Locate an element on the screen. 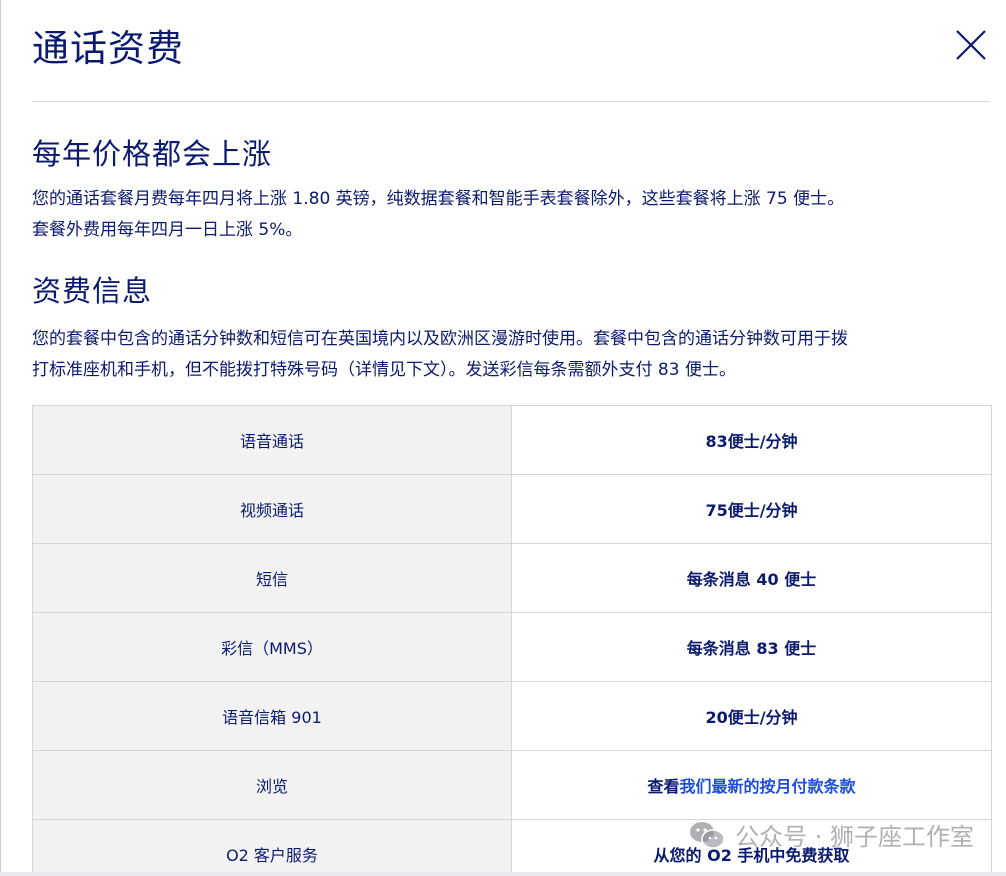  table-row: O2 客户服务 从您的 O2 手机中免费获取 is located at coordinates (512, 845).